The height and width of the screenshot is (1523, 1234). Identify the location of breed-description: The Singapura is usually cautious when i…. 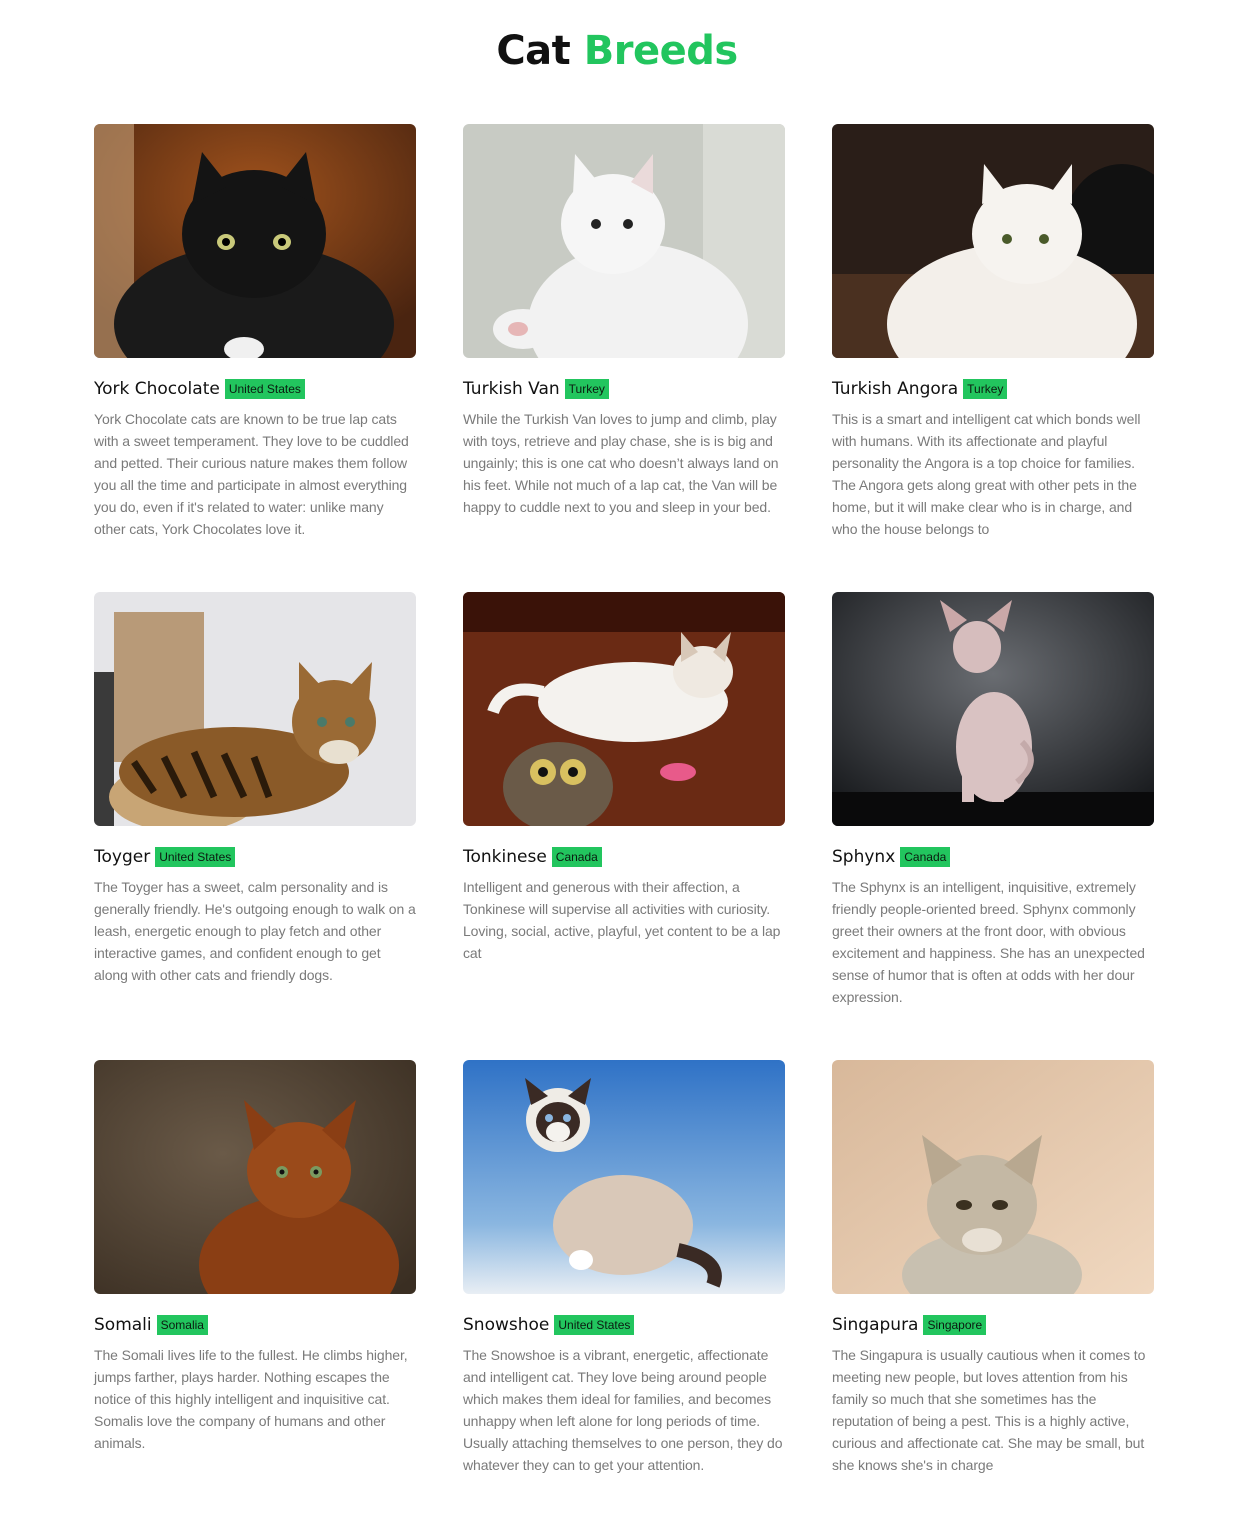
(989, 1410).